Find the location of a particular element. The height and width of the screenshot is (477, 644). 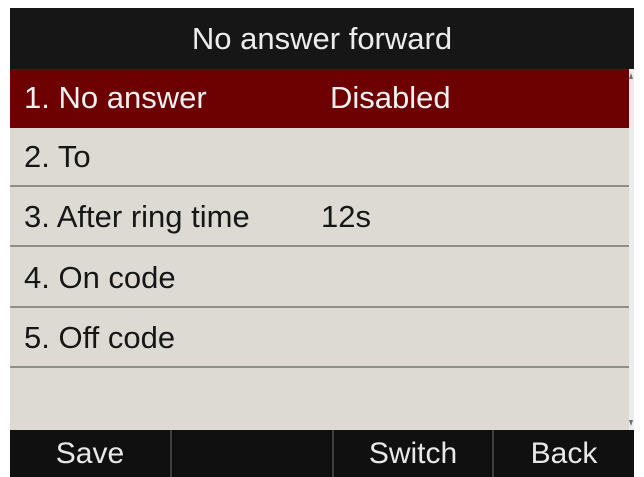

menu-item-value: Disabled is located at coordinates (390, 97).